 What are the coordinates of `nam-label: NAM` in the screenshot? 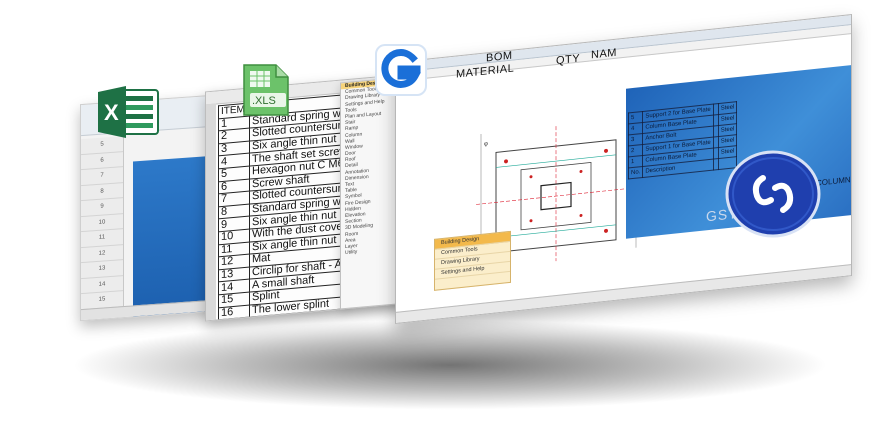 It's located at (604, 54).